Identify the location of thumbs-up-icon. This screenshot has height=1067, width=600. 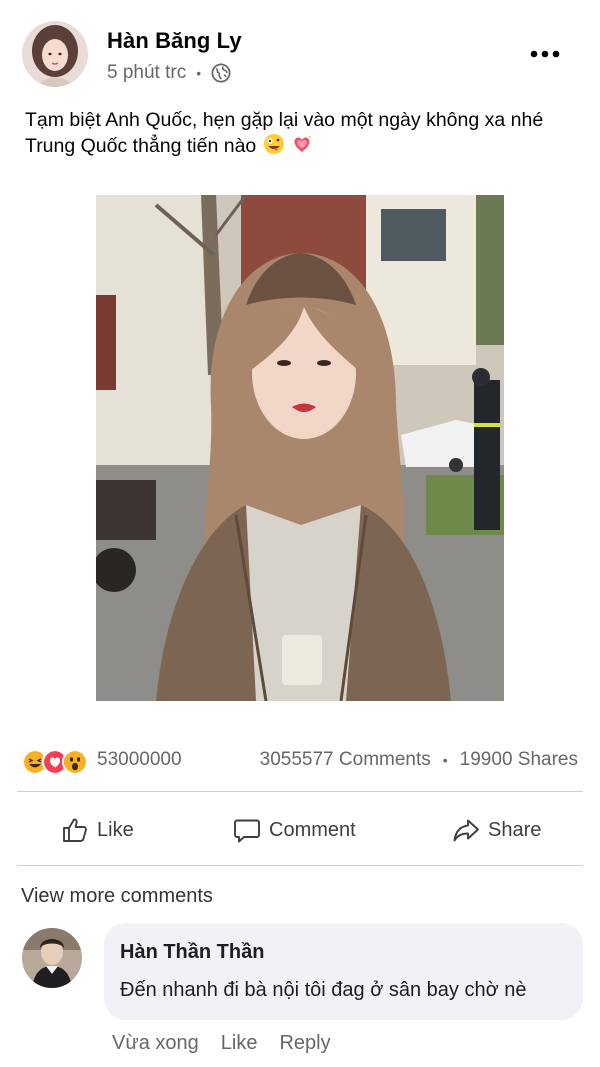
(75, 830).